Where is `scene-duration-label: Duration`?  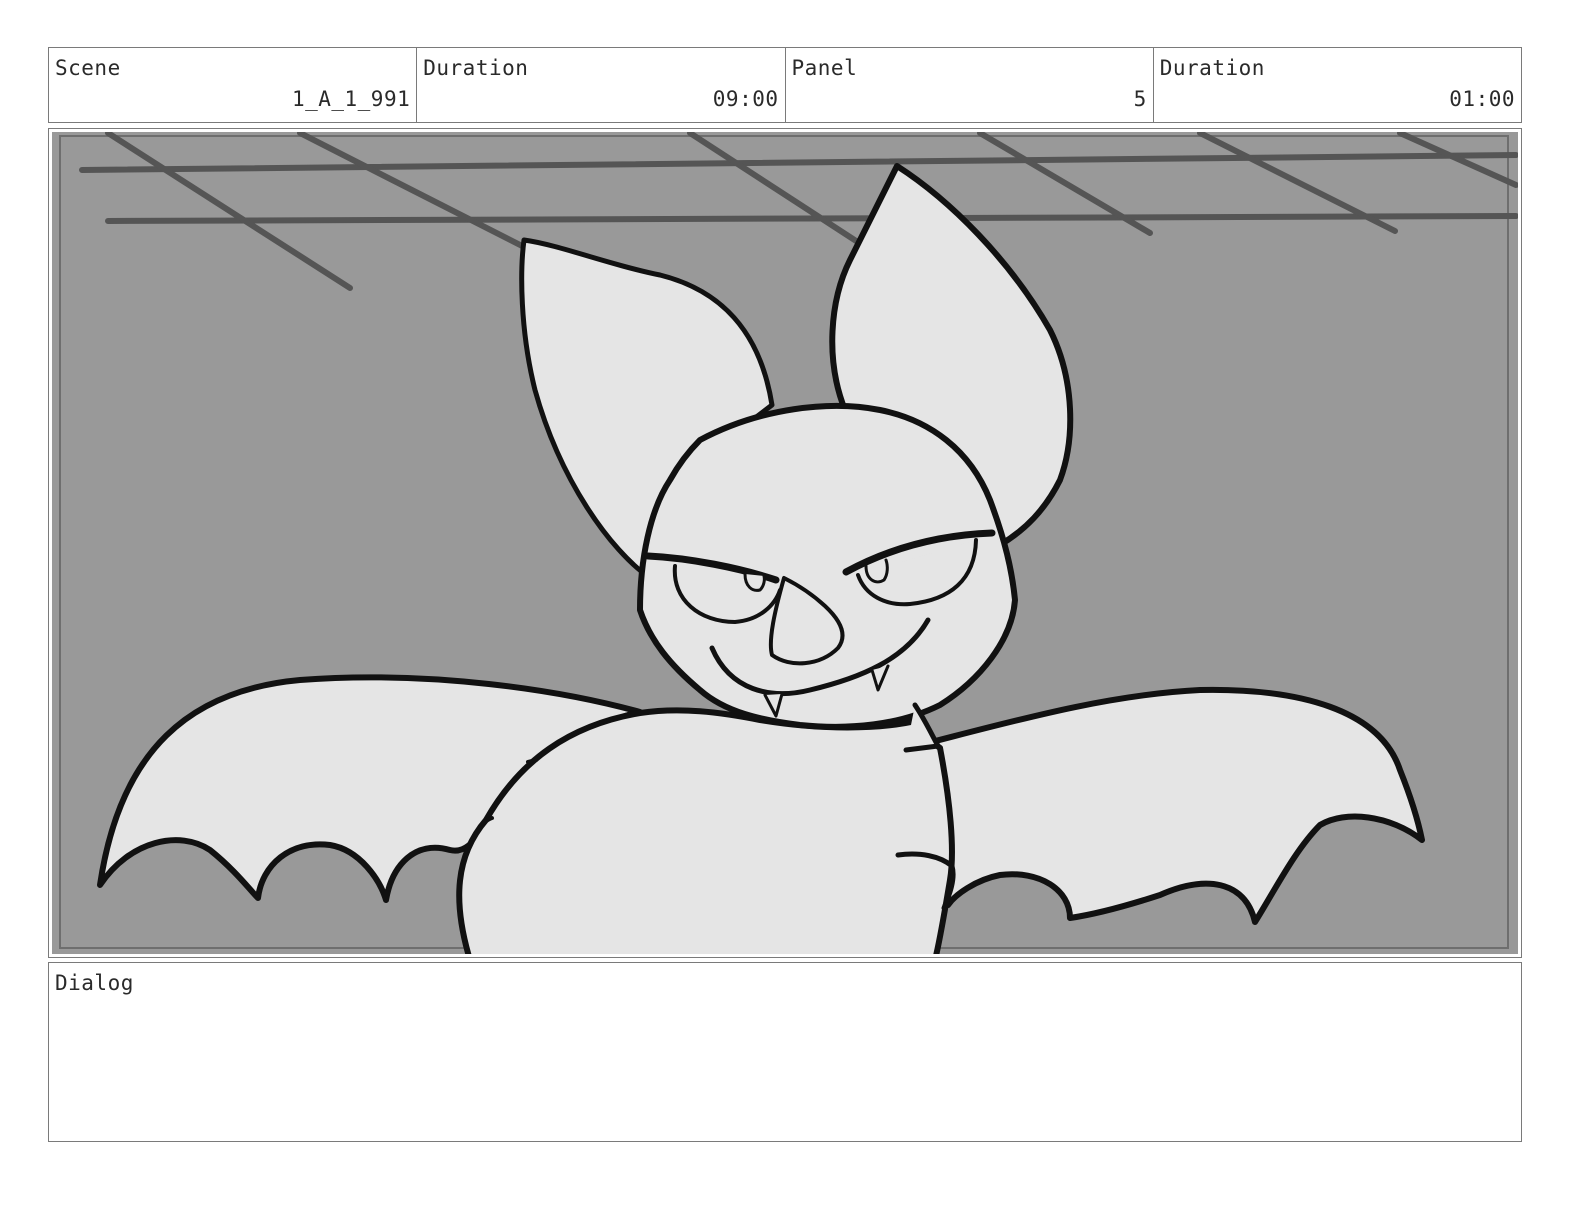 scene-duration-label: Duration is located at coordinates (476, 68).